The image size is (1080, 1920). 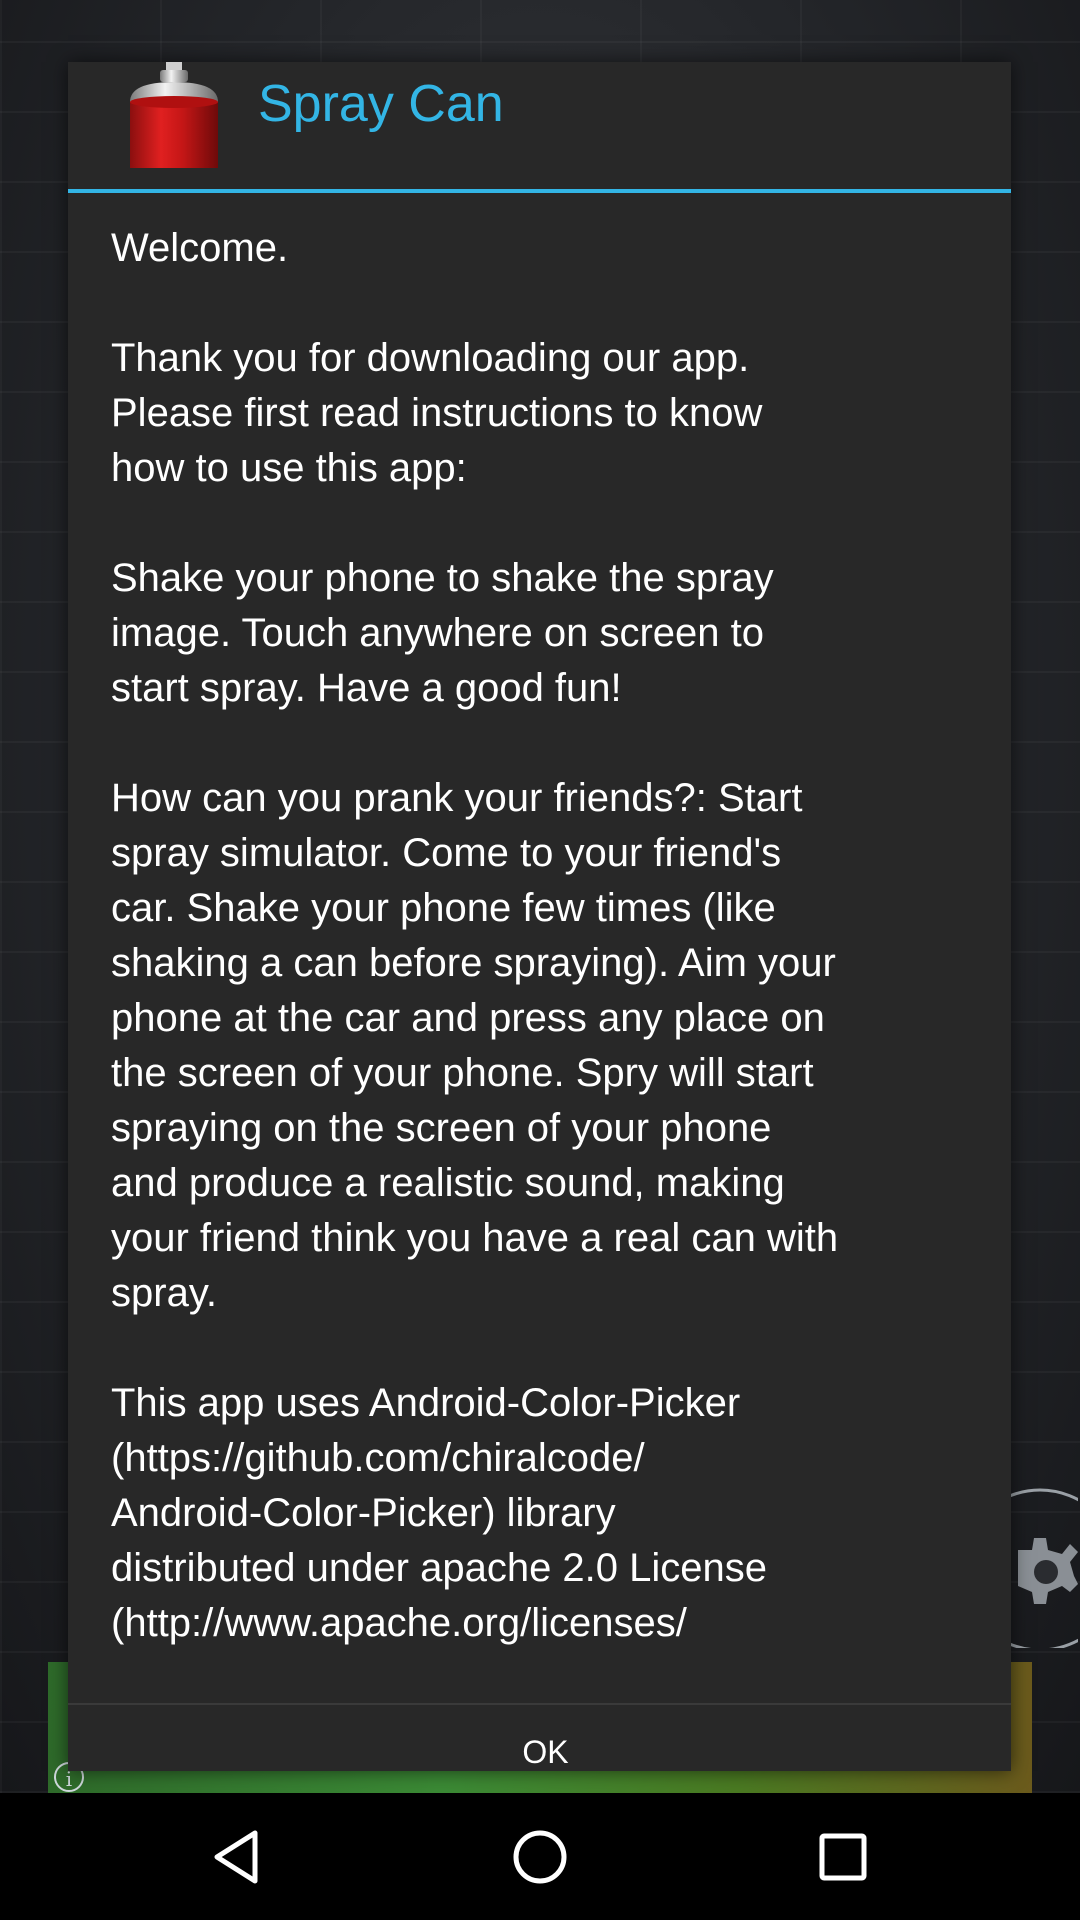 I want to click on navigation-bar, so click(x=540, y=1856).